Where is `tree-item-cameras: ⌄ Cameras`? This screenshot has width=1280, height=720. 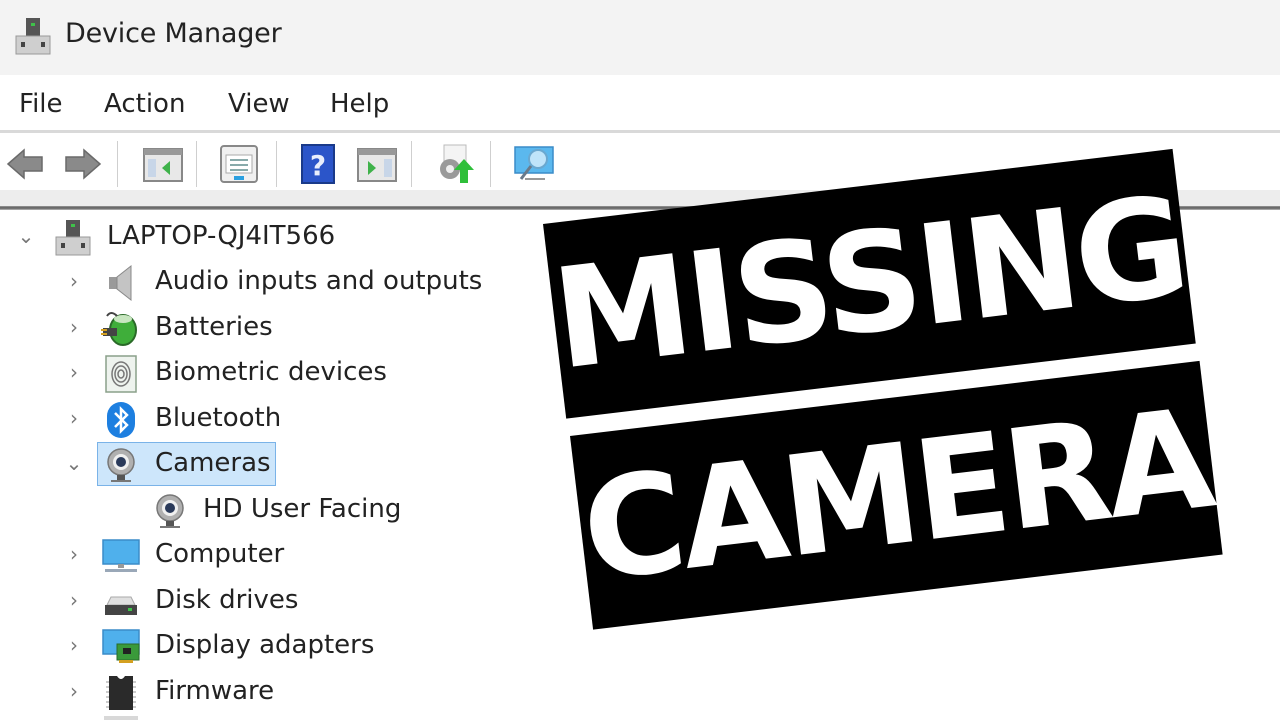
tree-item-cameras: ⌄ Cameras is located at coordinates (300, 464).